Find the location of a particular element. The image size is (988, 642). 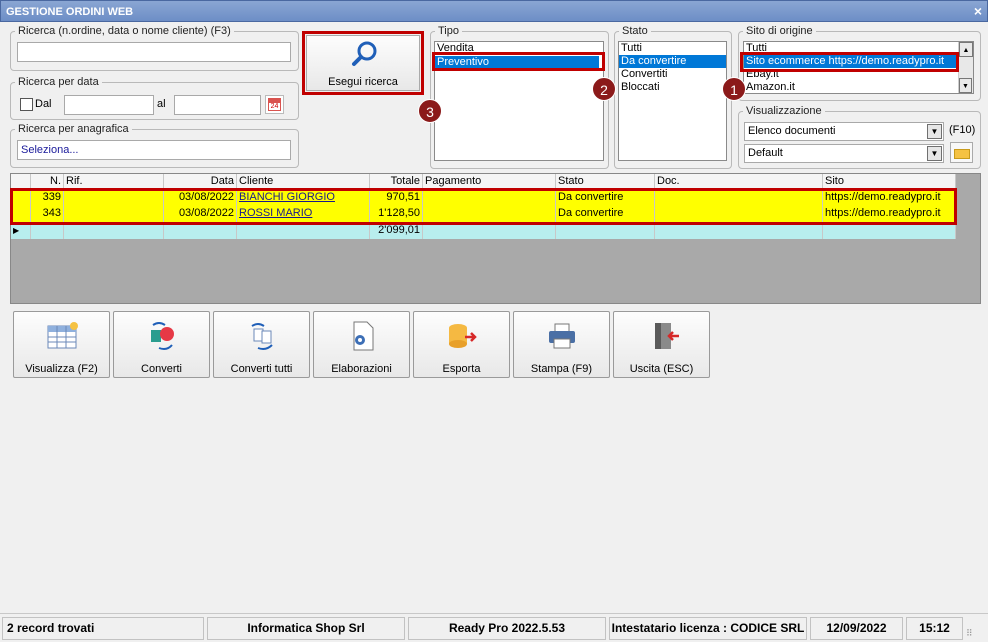

step-badge-3: 3 is located at coordinates (430, 111).